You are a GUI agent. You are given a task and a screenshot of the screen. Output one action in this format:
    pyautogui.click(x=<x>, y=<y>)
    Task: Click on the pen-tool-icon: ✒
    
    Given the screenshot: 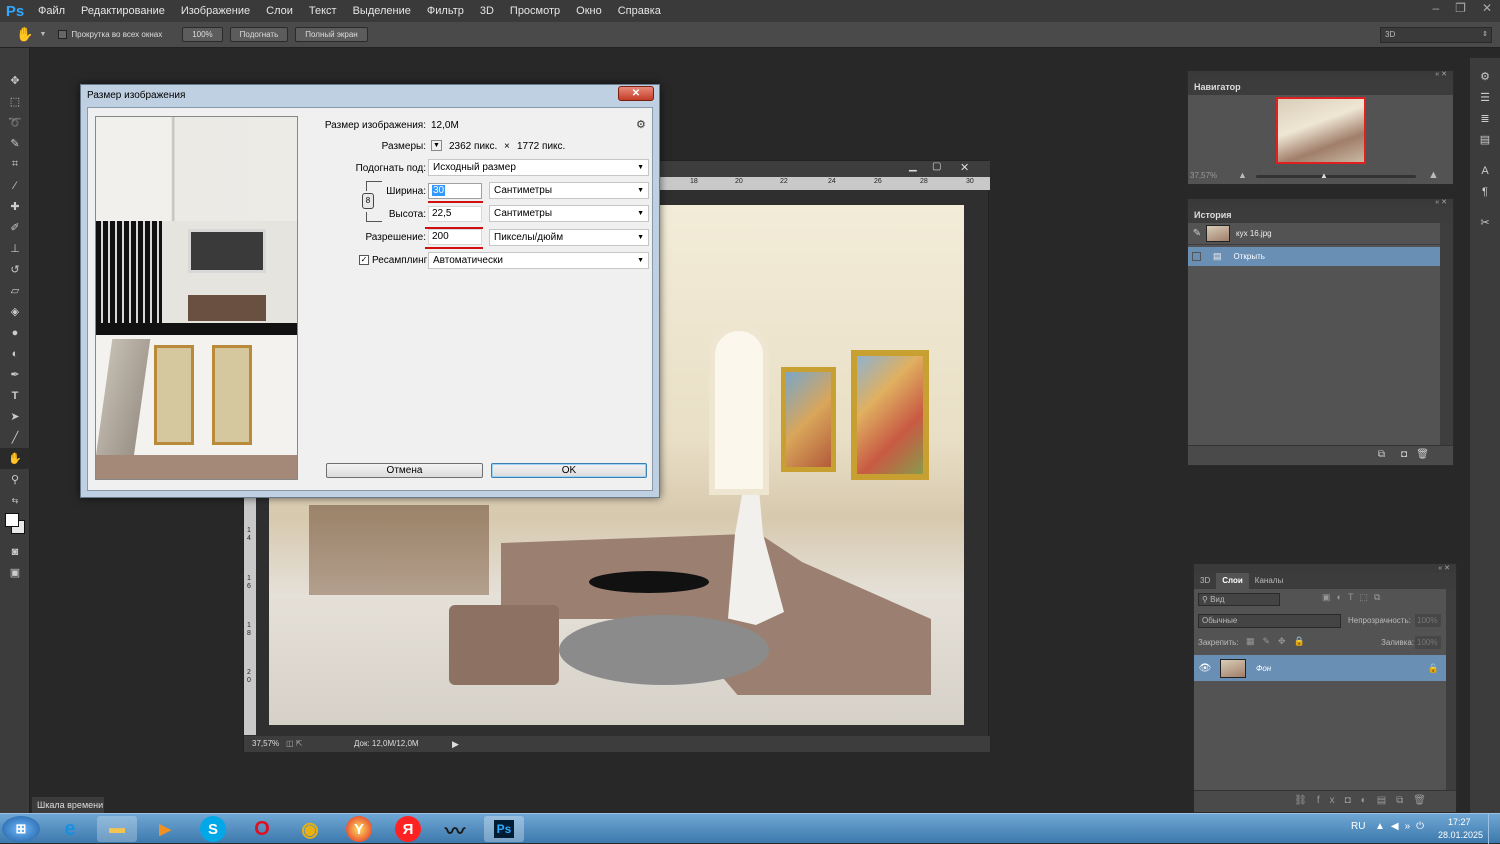 What is the action you would take?
    pyautogui.click(x=15, y=374)
    